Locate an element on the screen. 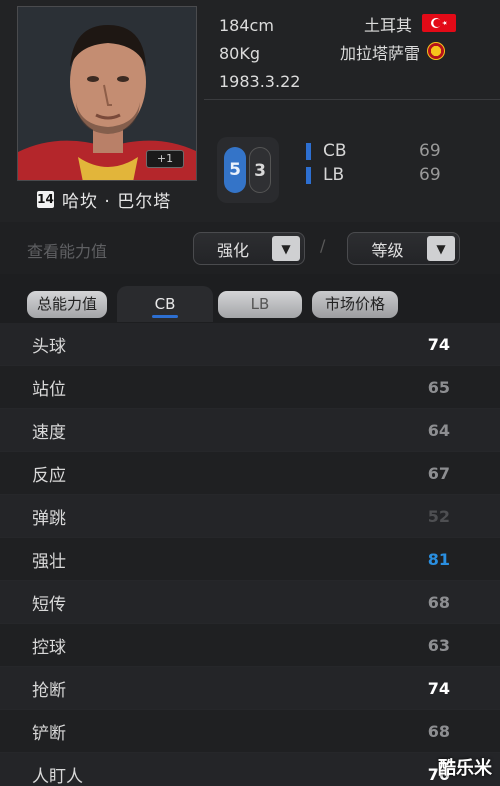 This screenshot has width=500, height=786. enhance-dropdown: 强化 ▼ is located at coordinates (249, 248).